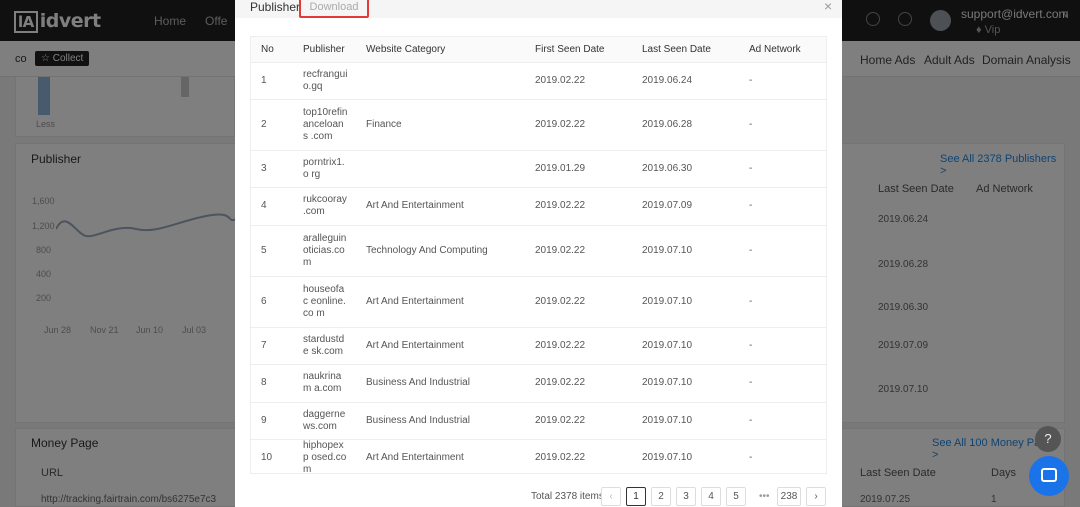  I want to click on cell-publisher: houseofac eonline.co m, so click(324, 302).